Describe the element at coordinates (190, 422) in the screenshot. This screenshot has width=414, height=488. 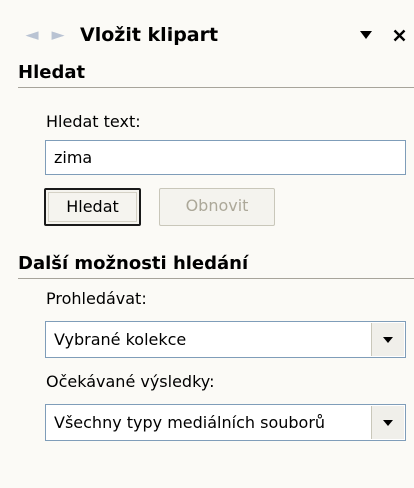
I see `expected-results-dropdown-value: Všechny typy mediálních souborů` at that location.